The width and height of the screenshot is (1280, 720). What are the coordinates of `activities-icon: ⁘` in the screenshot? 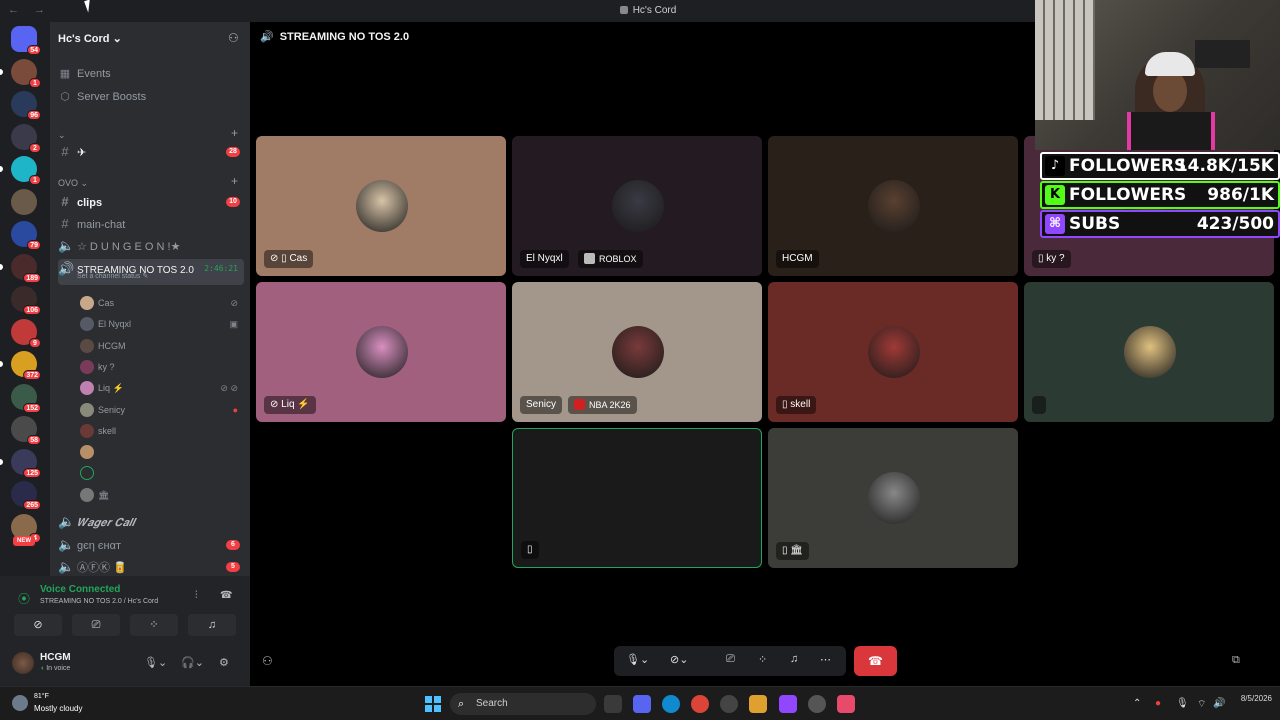 It's located at (762, 659).